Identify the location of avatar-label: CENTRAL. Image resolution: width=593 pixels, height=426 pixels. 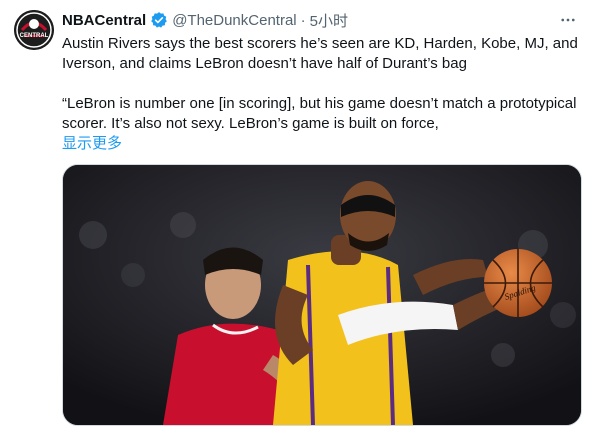
(34, 36).